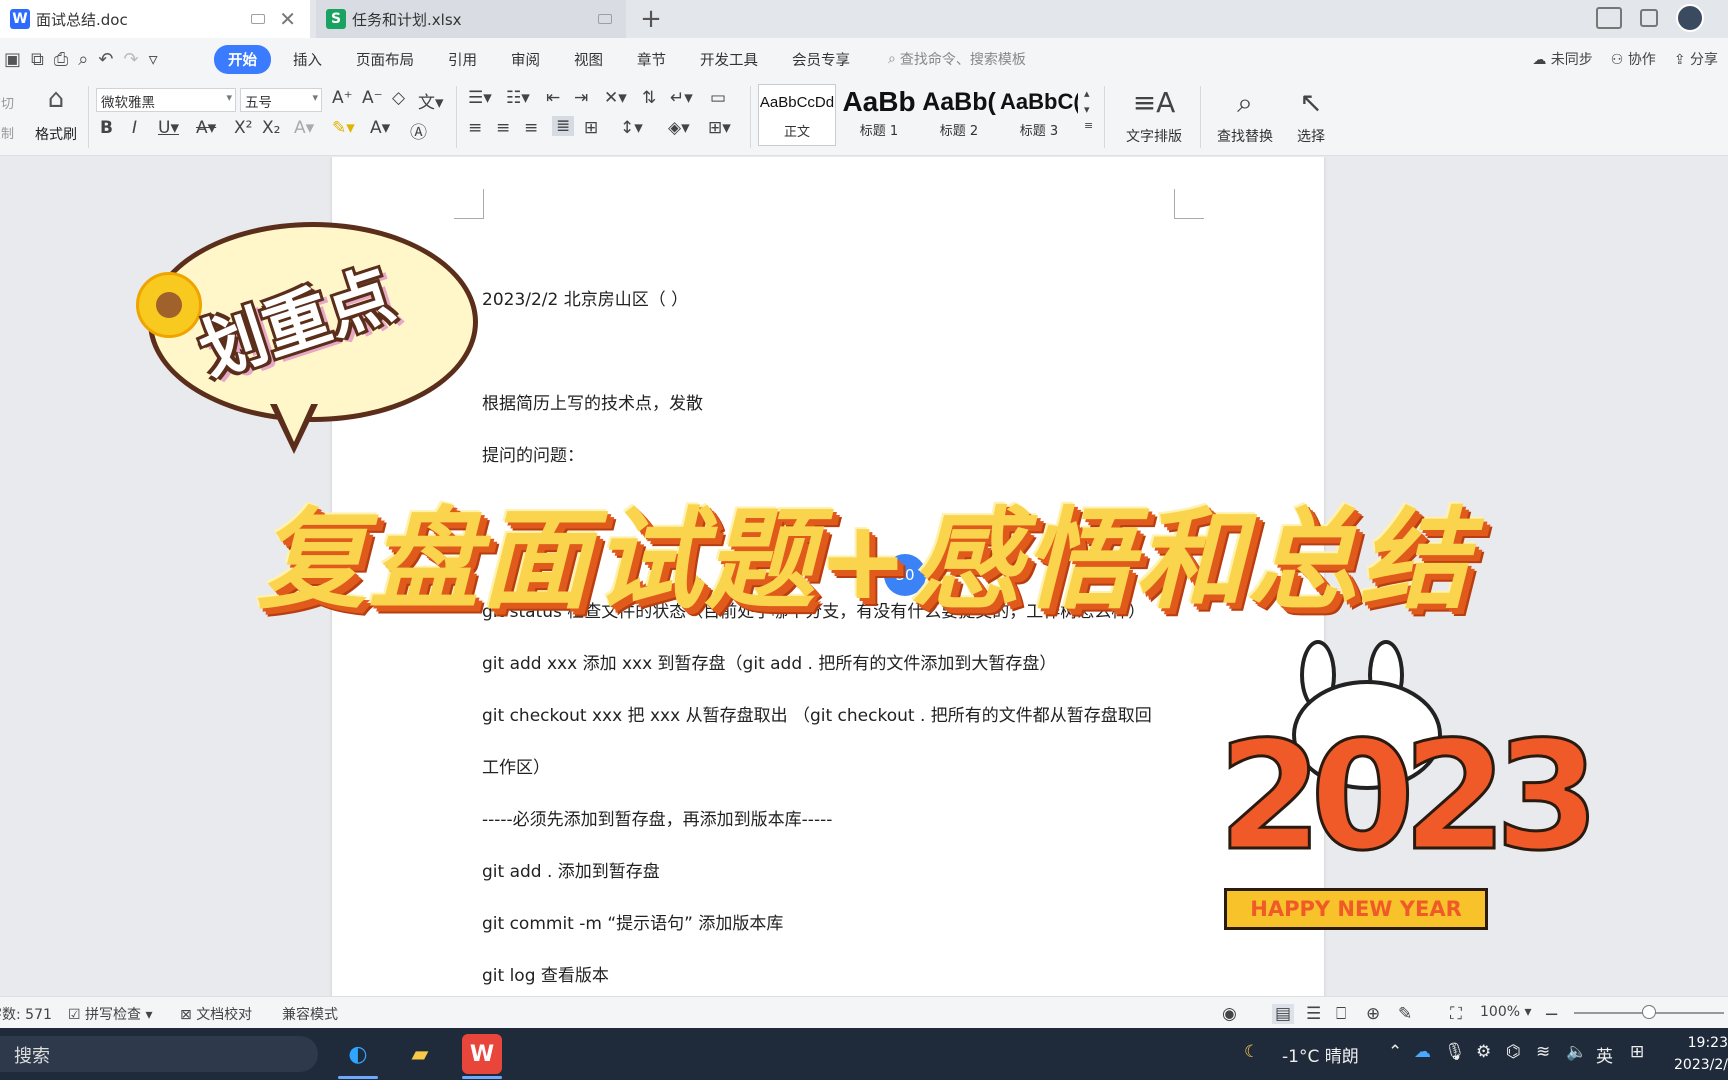 The height and width of the screenshot is (1080, 1728). I want to click on preview-icon: ⌕, so click(83, 59).